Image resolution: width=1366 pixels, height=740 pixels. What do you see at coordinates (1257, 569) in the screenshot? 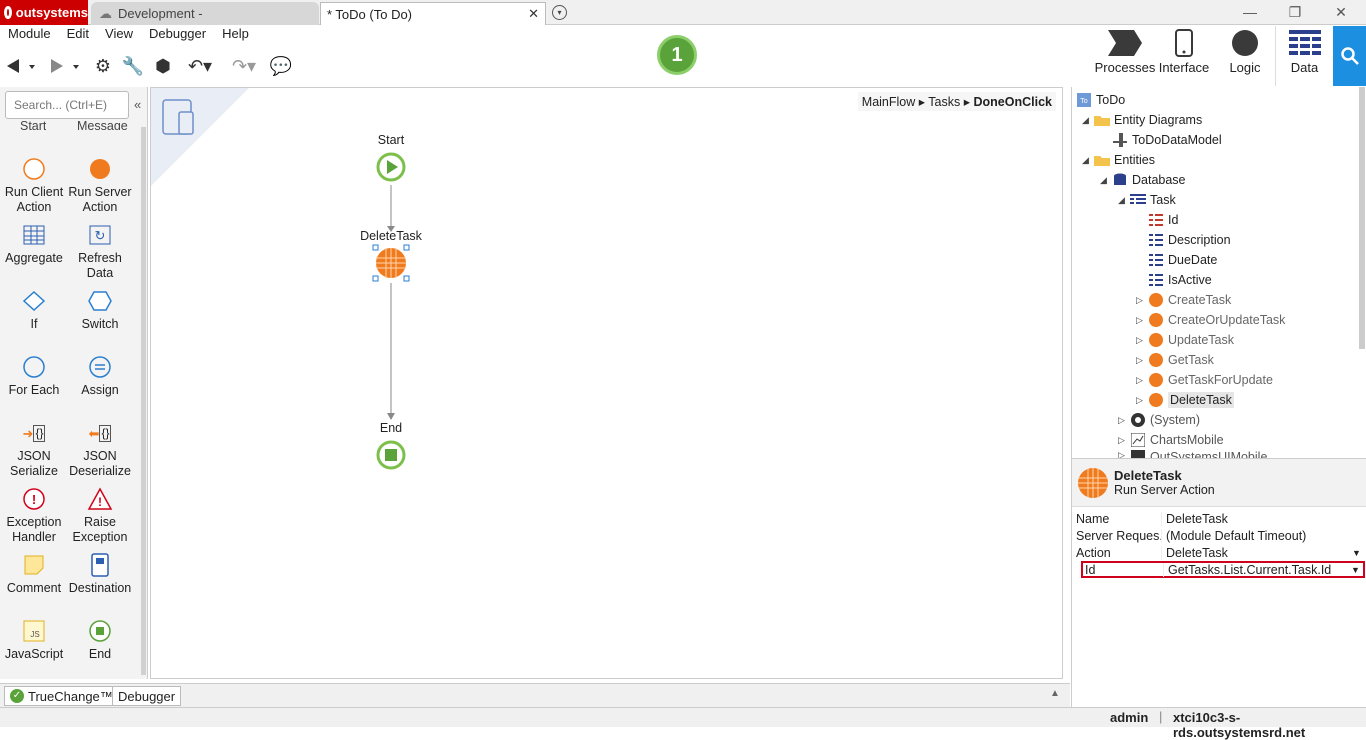
I see `property-value-id: GetTasks.List.Current.Task.Id` at bounding box center [1257, 569].